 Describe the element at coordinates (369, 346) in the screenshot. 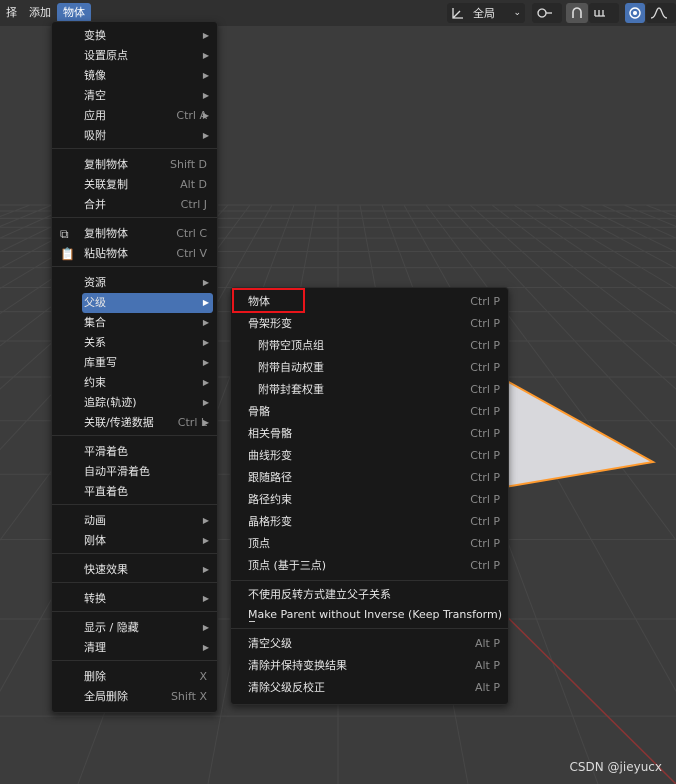

I see `parent-submenu-item: 附带空顶点组 Ctrl P` at that location.